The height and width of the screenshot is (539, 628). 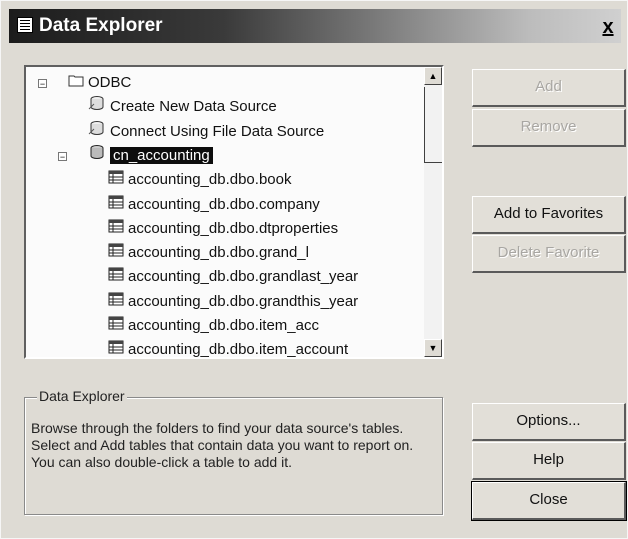 I want to click on scroll-up-button: ▲, so click(x=433, y=76).